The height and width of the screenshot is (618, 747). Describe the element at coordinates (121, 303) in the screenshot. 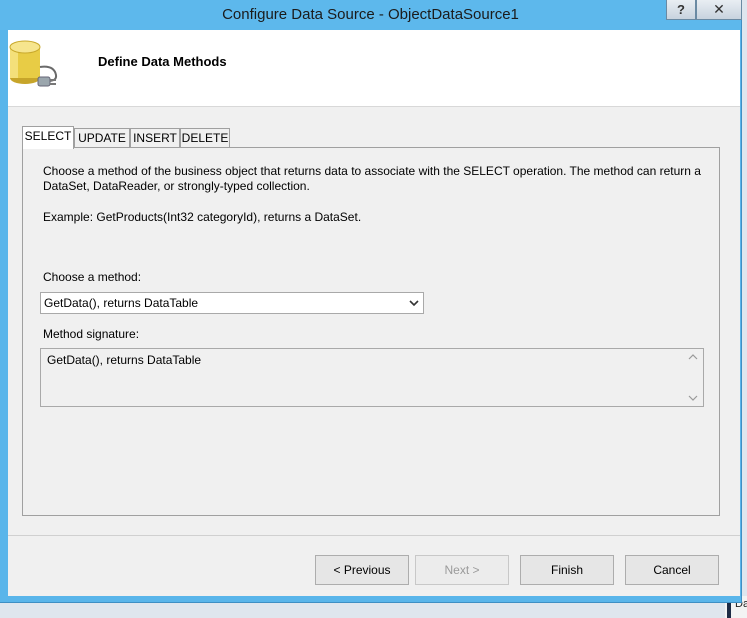

I see `selected-method: GetData(), returns DataTable` at that location.